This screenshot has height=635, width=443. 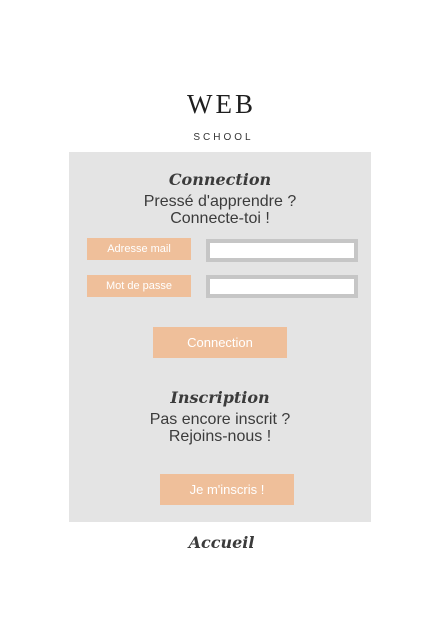 What do you see at coordinates (220, 218) in the screenshot?
I see `login-text-line2: Connecte-toi !` at bounding box center [220, 218].